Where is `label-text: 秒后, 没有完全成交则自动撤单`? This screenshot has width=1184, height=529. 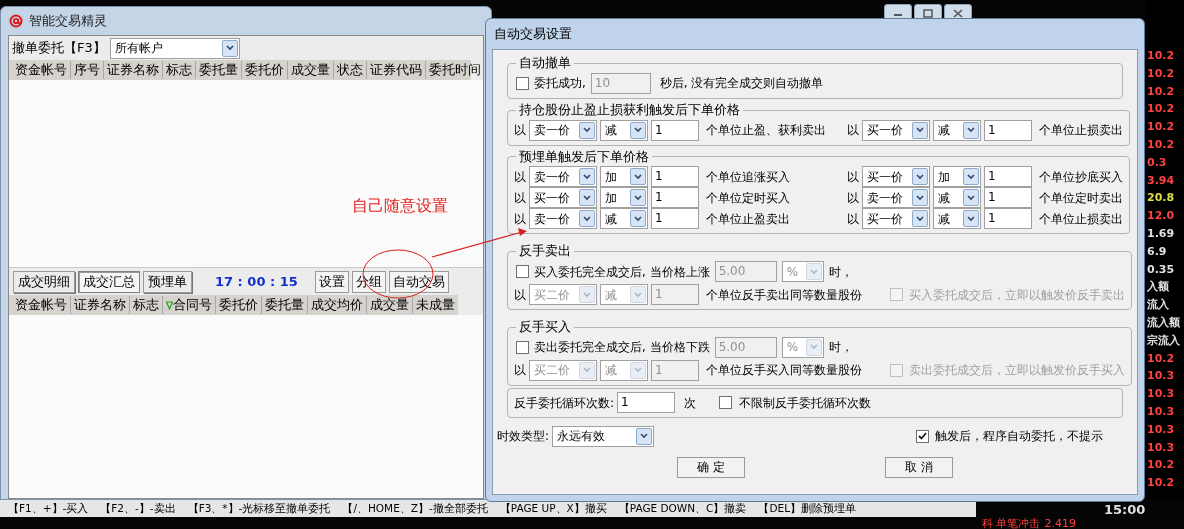 label-text: 秒后, 没有完全成交则自动撤单 is located at coordinates (741, 84).